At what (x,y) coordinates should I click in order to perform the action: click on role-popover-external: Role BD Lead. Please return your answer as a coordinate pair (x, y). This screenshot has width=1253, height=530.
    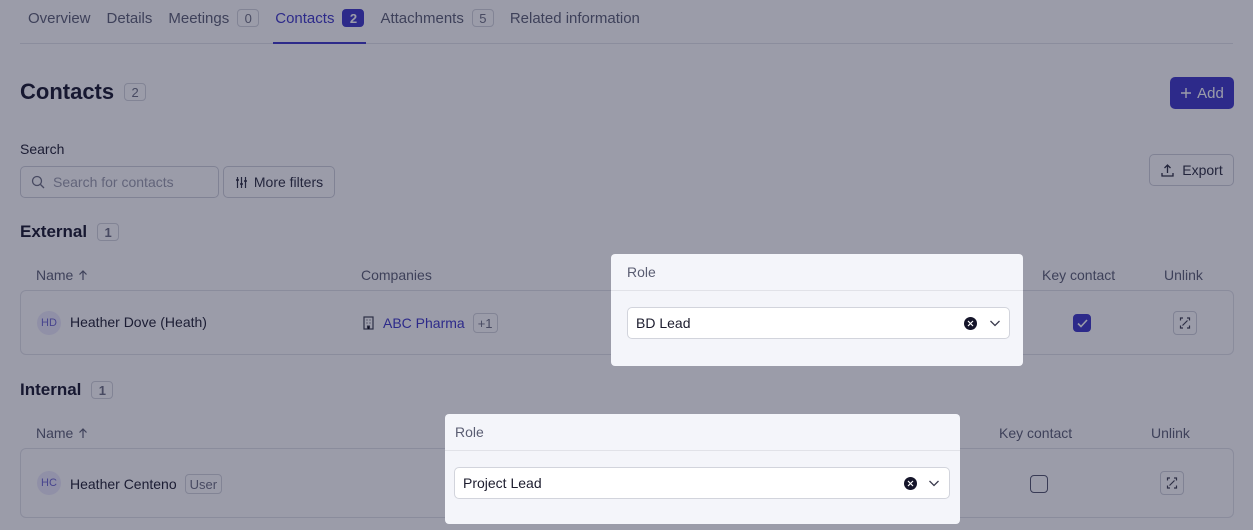
    Looking at the image, I should click on (817, 310).